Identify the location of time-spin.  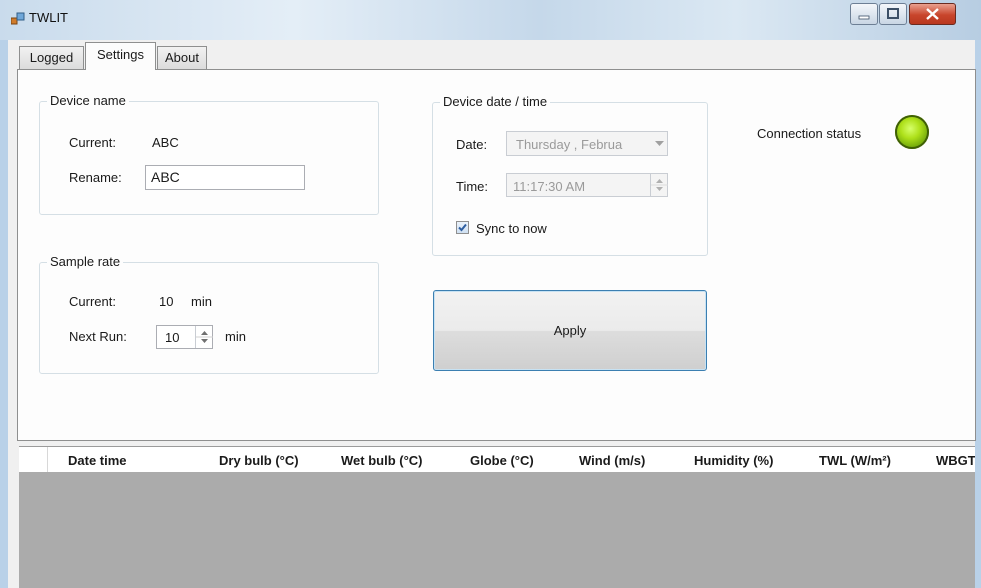
(659, 185).